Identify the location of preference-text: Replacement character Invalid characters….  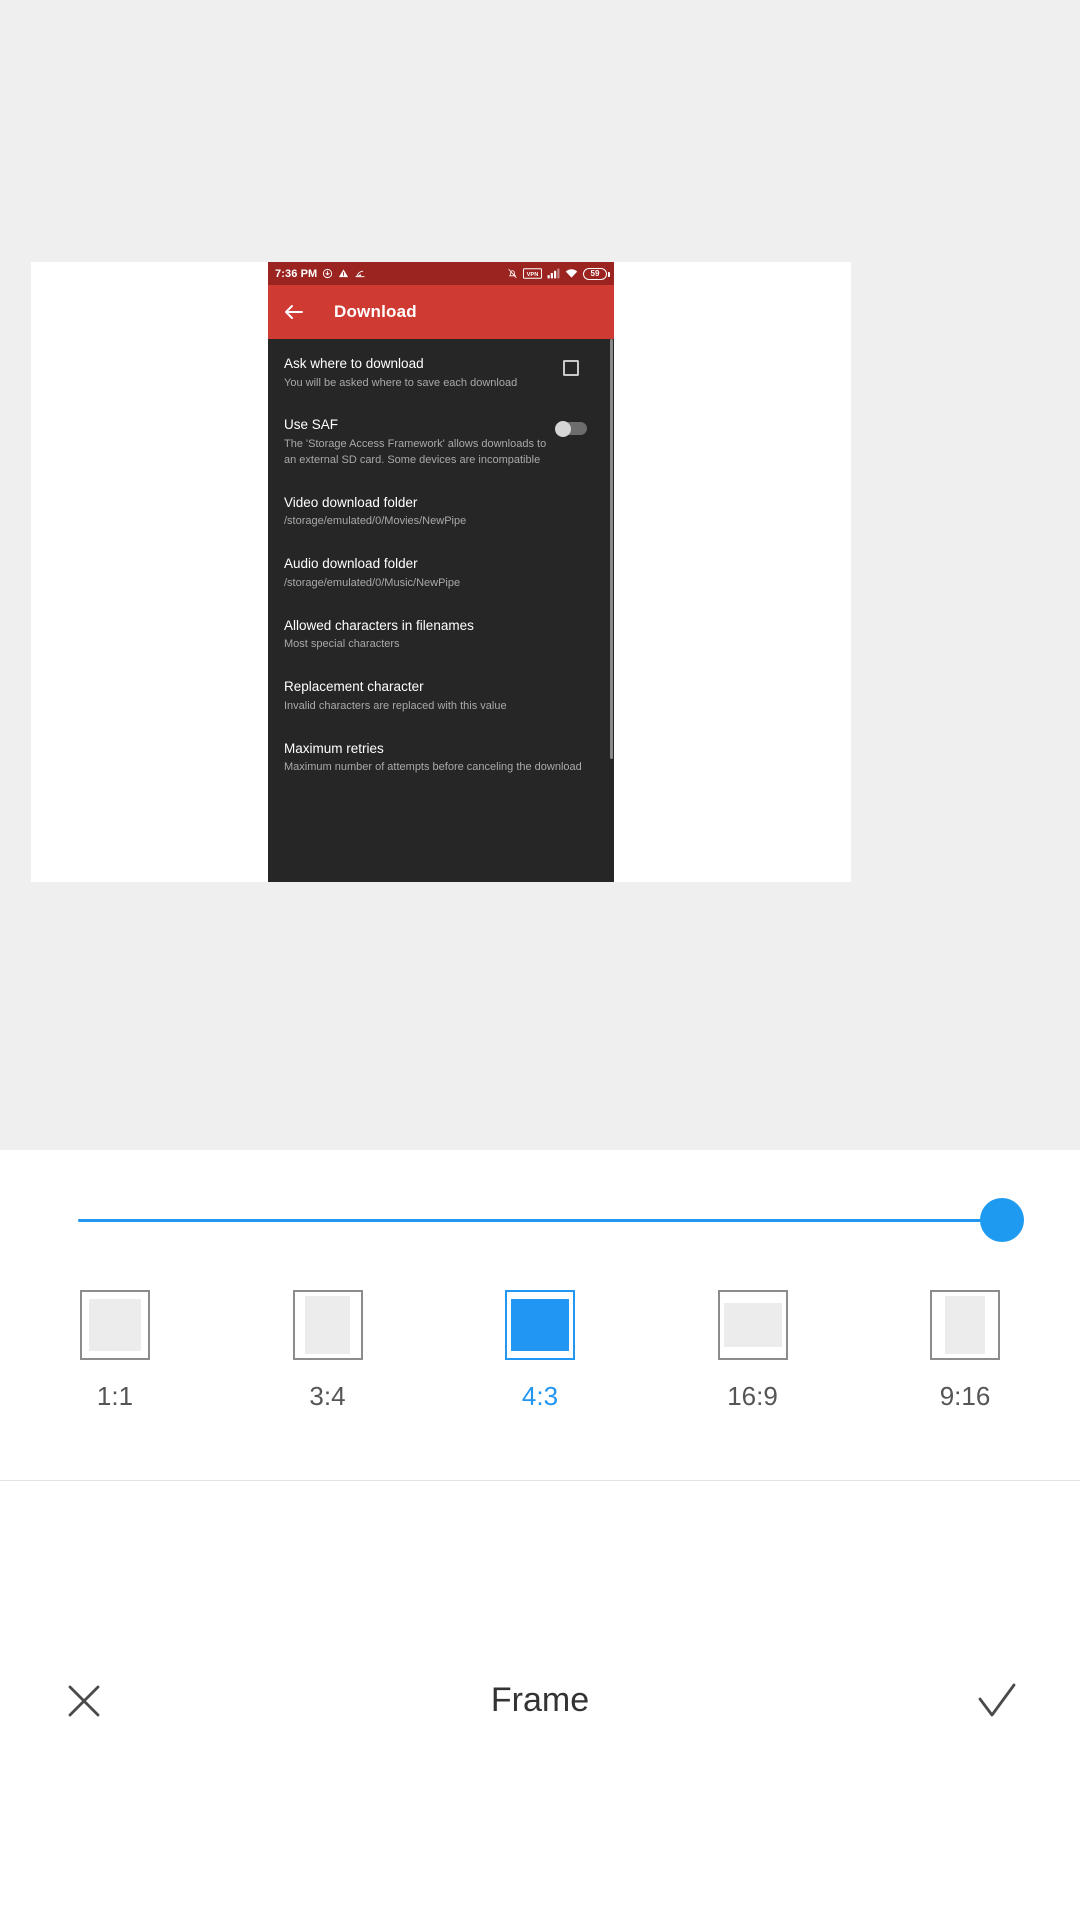
(436, 696).